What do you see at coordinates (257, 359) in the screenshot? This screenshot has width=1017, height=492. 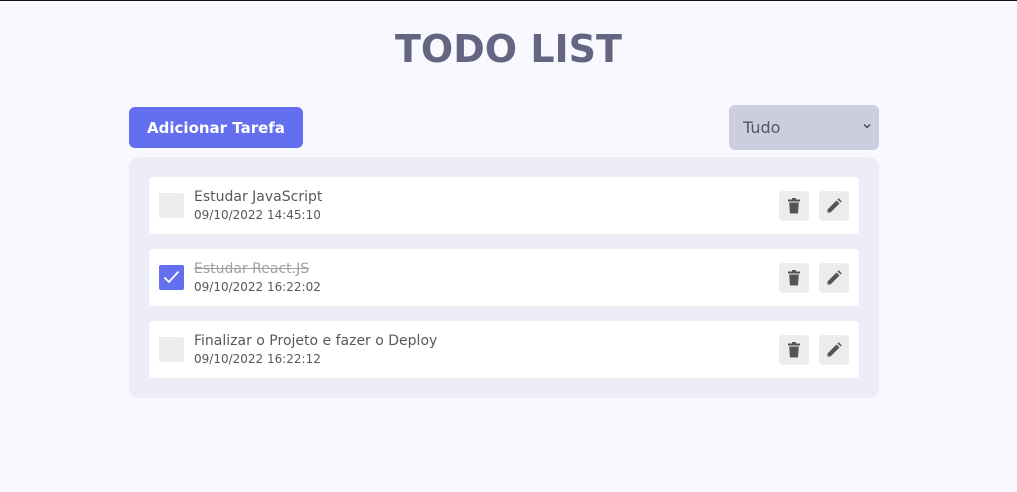 I see `todo-timestamp: 09/10/2022 16:22:12` at bounding box center [257, 359].